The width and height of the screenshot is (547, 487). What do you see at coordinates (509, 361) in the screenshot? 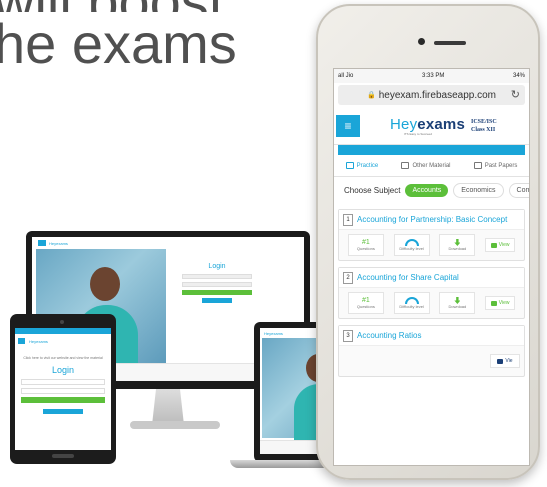
I see `view-label: Vie` at bounding box center [509, 361].